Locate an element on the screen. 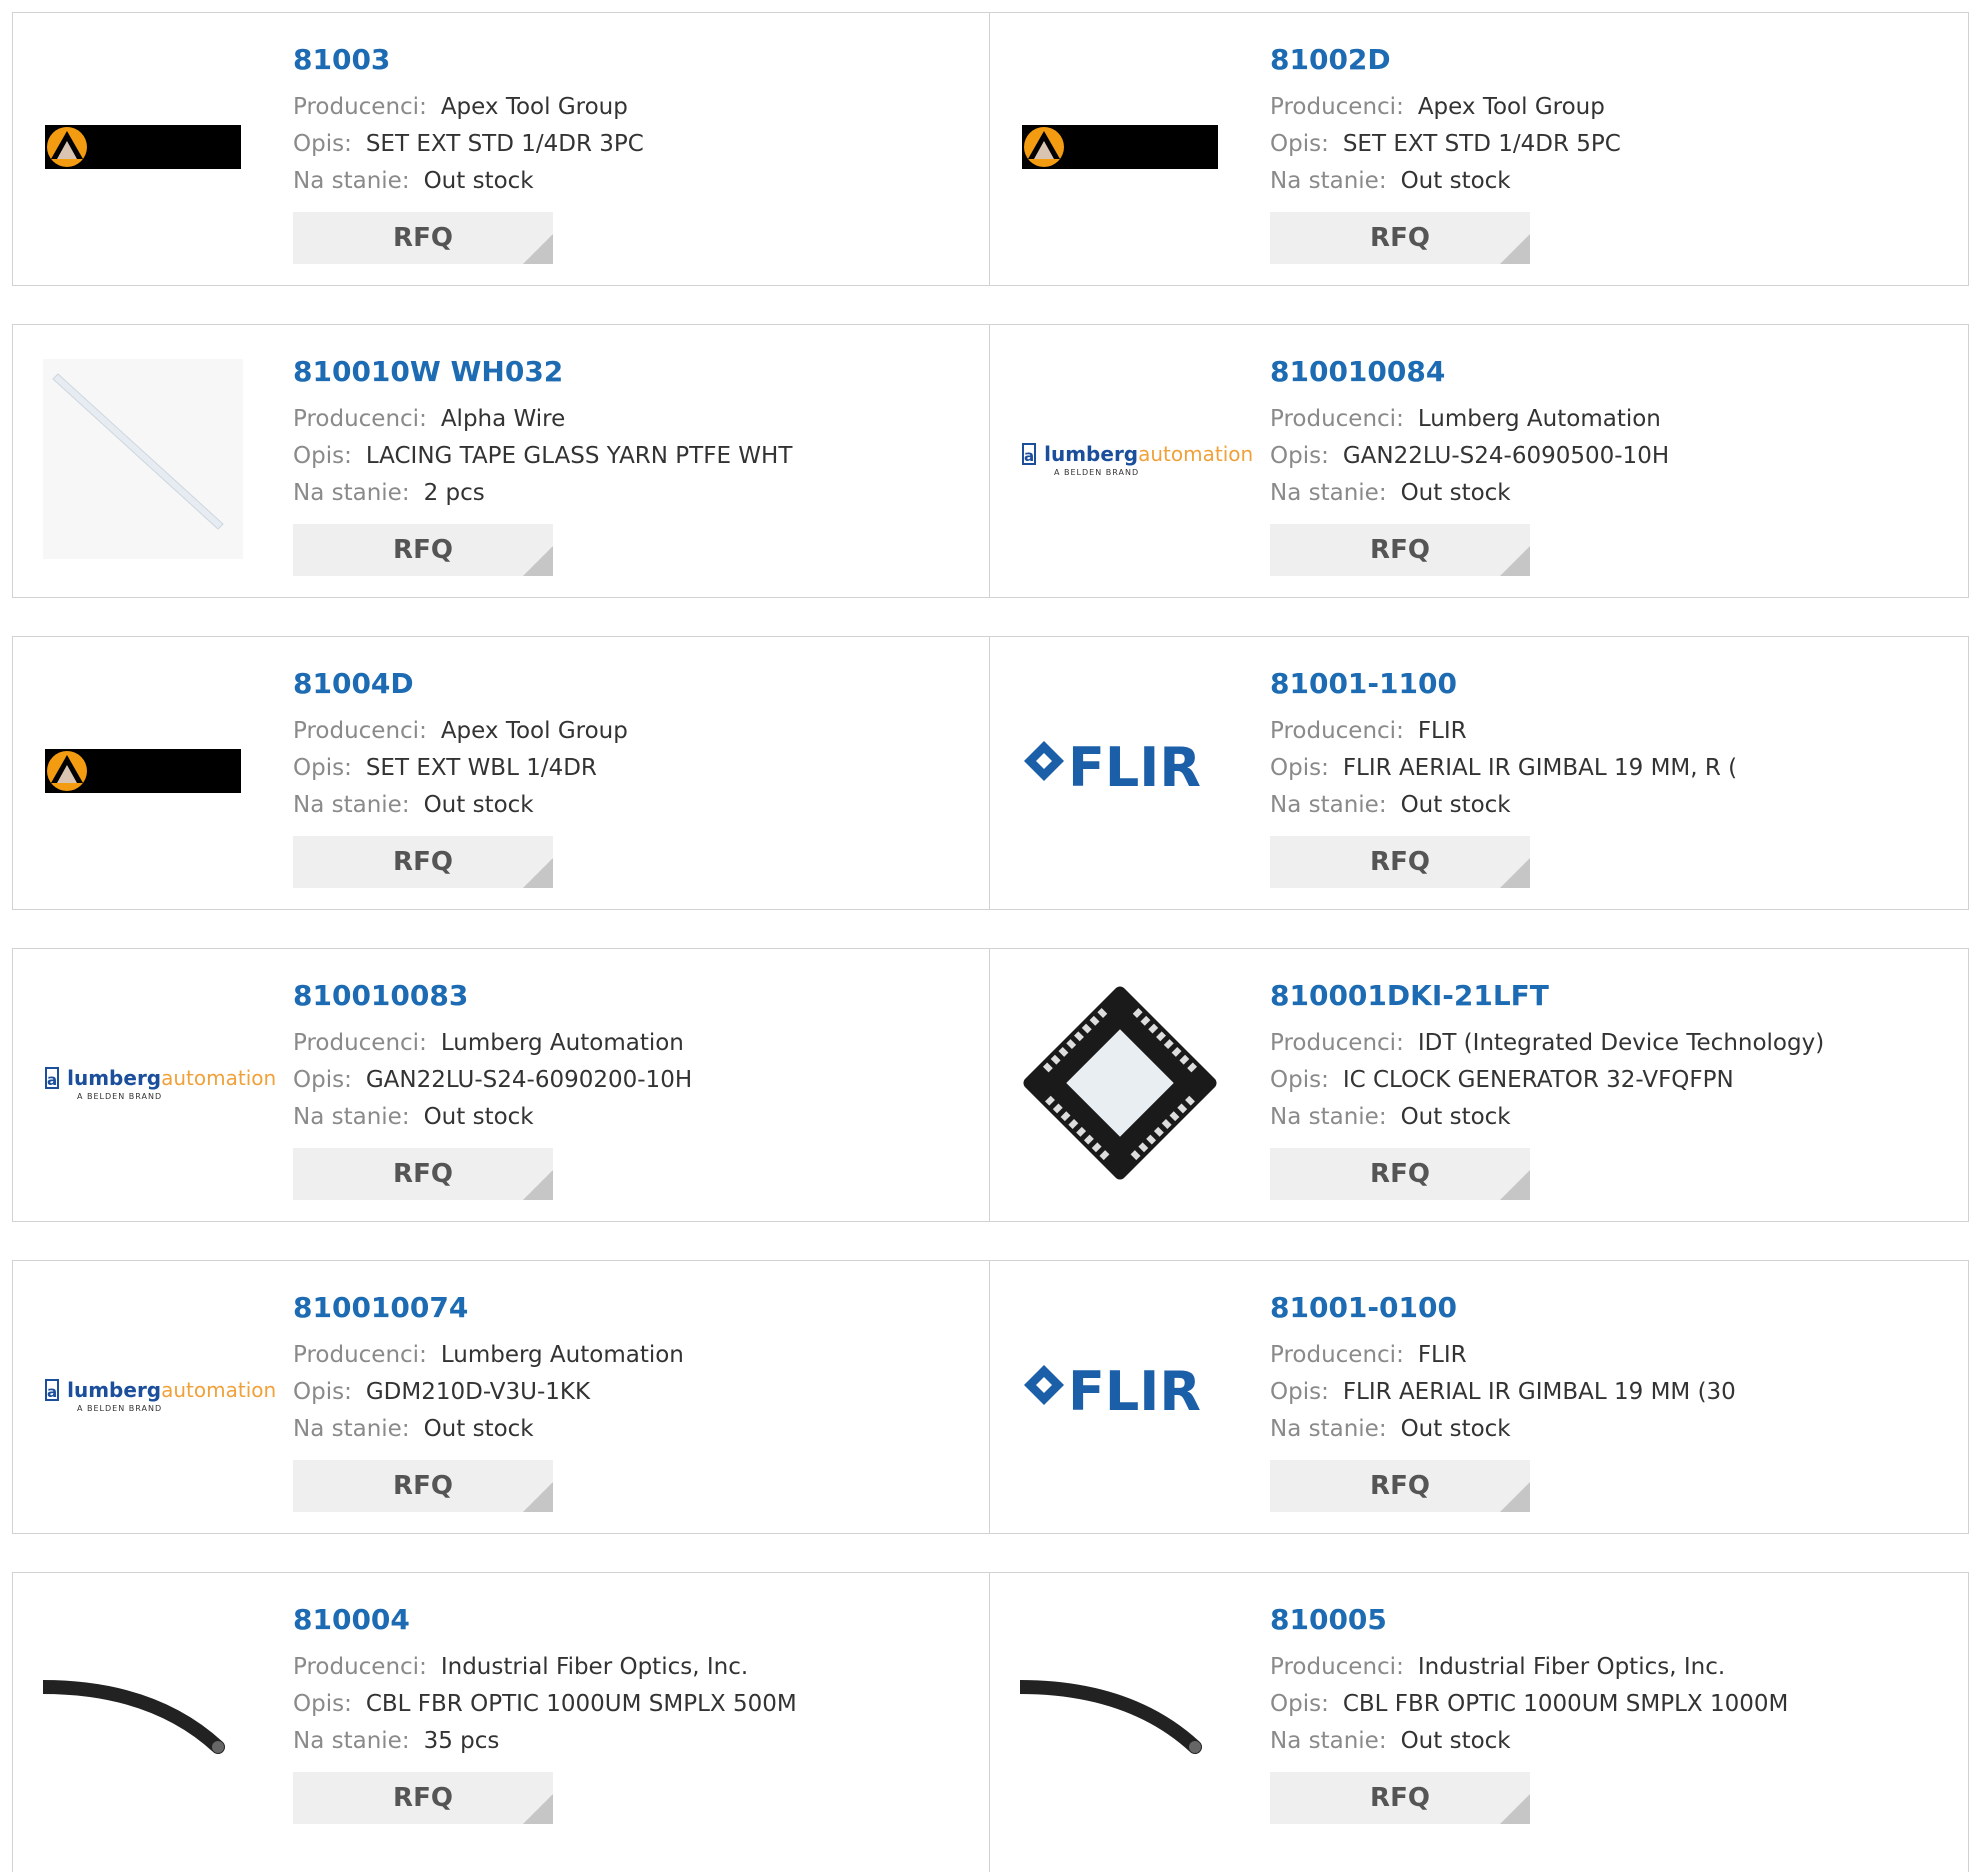  lumberg-logo: a lumberg automation A BELDEN BRAND is located at coordinates (160, 1083).